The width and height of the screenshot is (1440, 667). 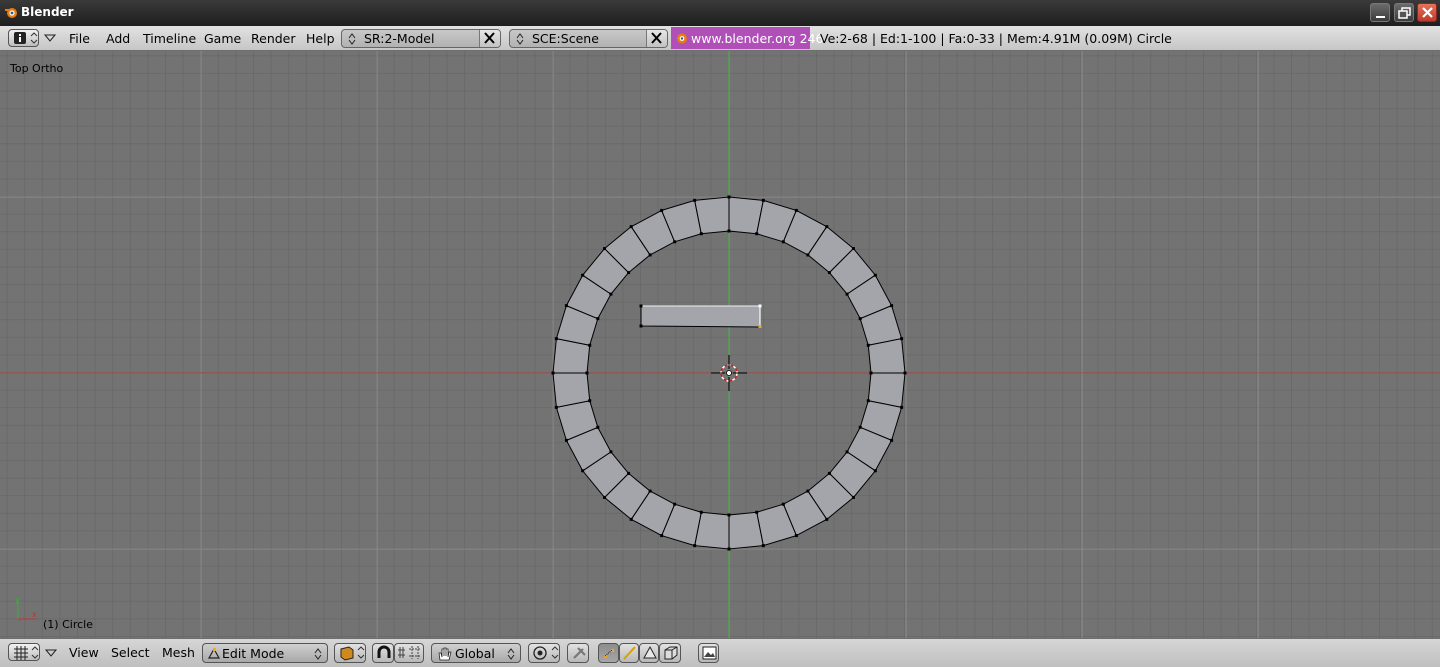 What do you see at coordinates (222, 38) in the screenshot?
I see `menu-game: Game` at bounding box center [222, 38].